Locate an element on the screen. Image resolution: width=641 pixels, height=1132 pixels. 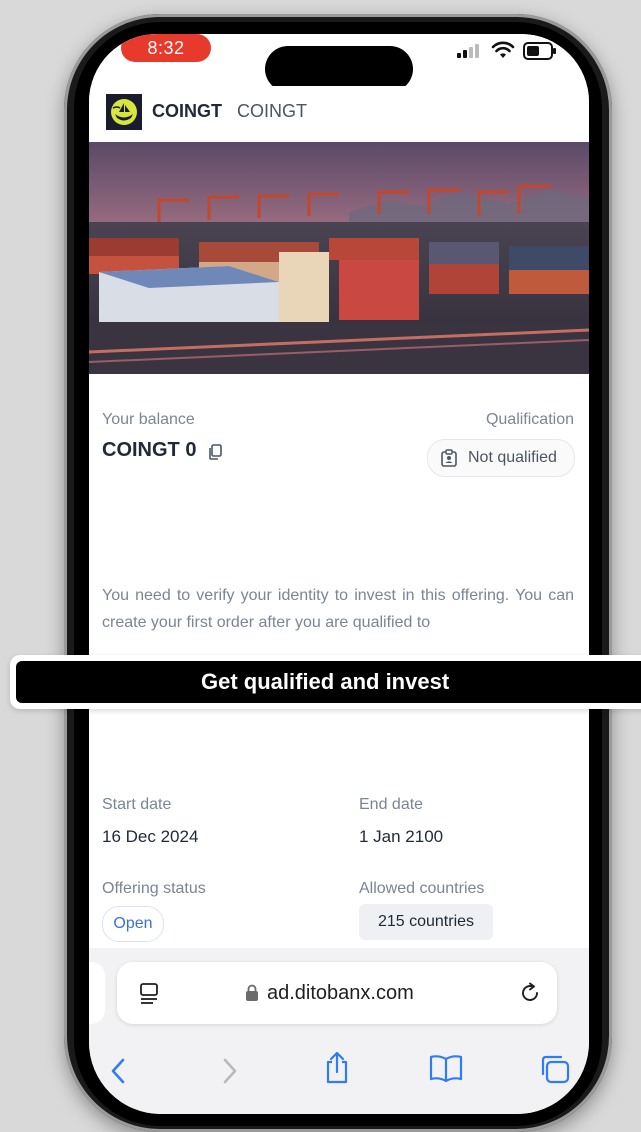
share-icon is located at coordinates (337, 1069).